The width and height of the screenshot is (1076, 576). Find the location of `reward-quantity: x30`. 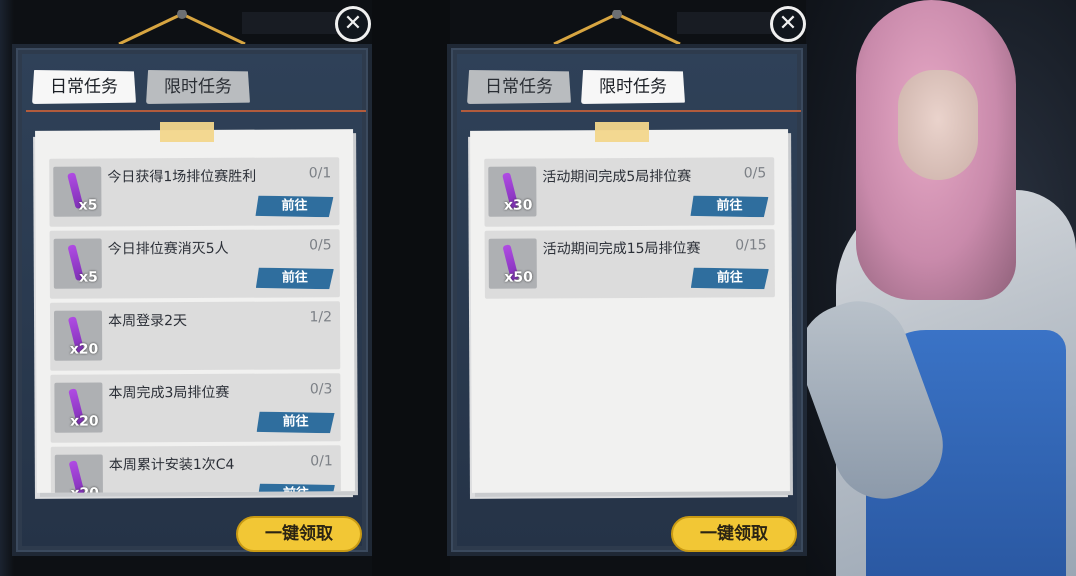

reward-quantity: x30 is located at coordinates (518, 205).